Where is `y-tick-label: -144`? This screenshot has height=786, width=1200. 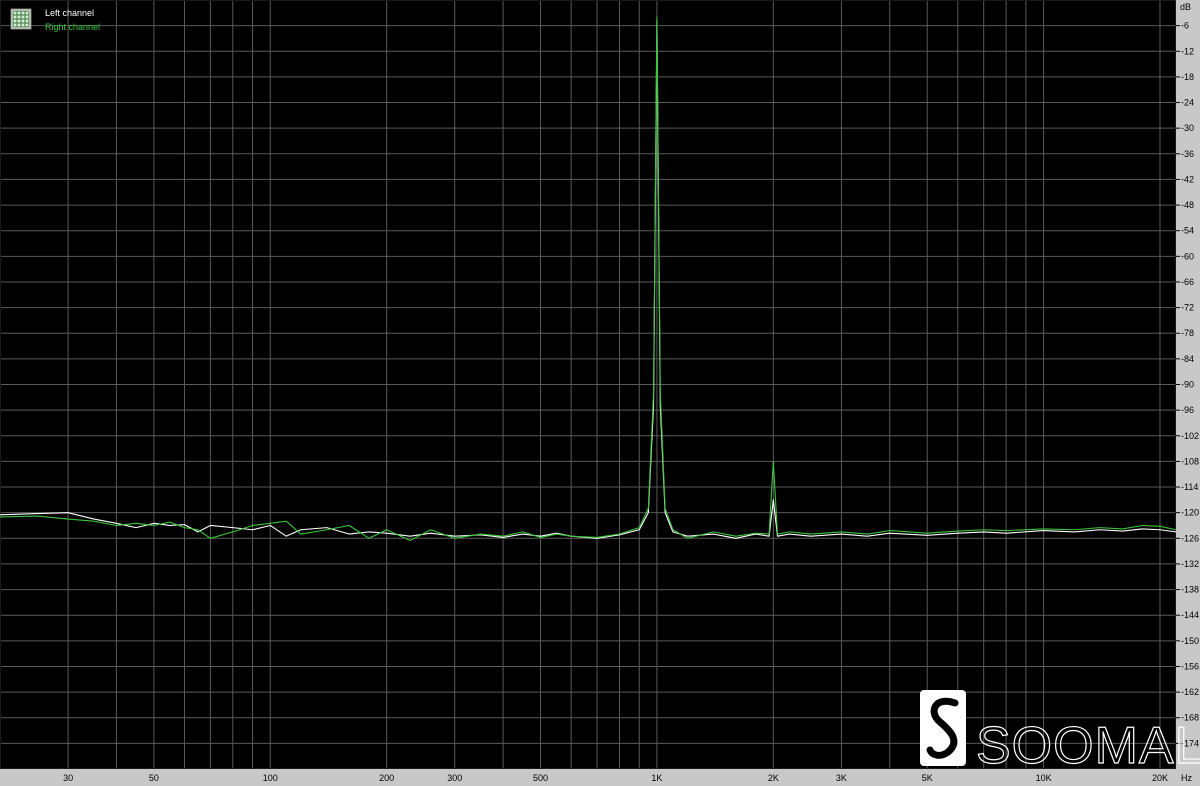 y-tick-label: -144 is located at coordinates (1190, 615).